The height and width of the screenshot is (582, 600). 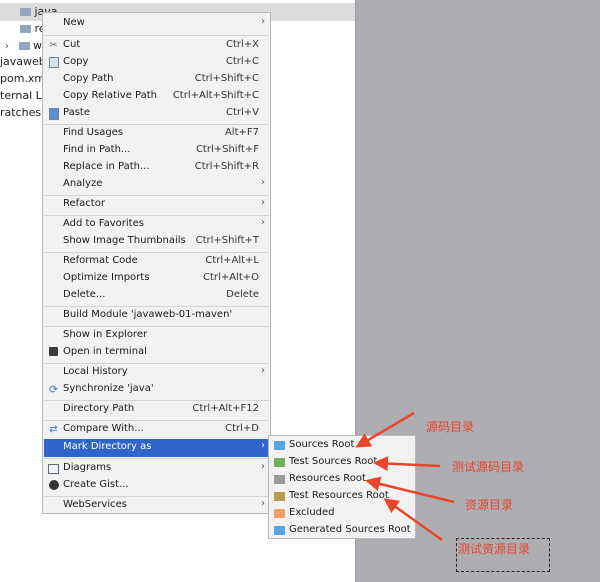 What do you see at coordinates (407, 464) in the screenshot?
I see `arrow-test-sources` at bounding box center [407, 464].